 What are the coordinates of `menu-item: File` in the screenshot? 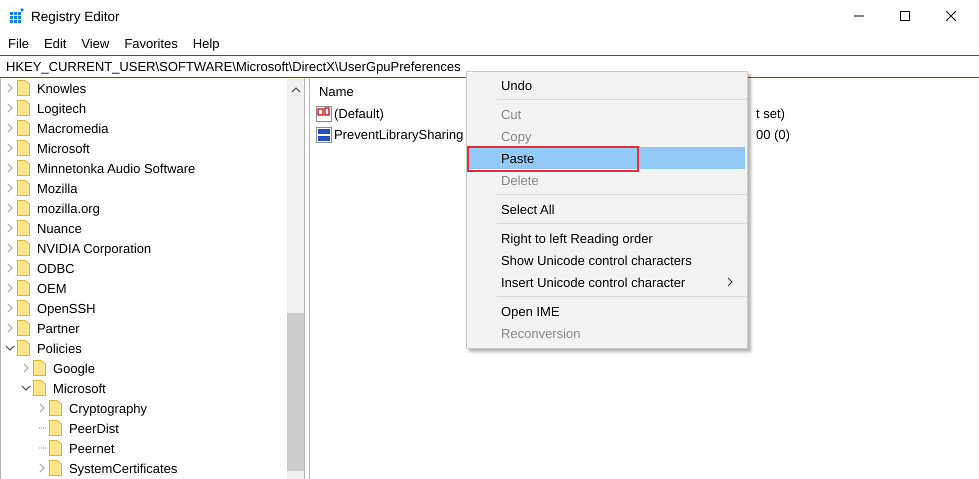 It's located at (18, 43).